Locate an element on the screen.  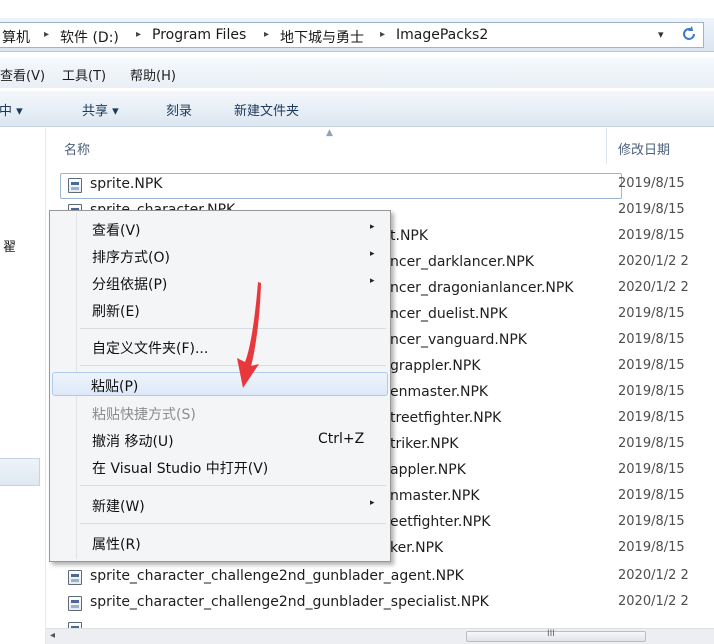
menu-item-label: 排序方式(O) is located at coordinates (131, 258).